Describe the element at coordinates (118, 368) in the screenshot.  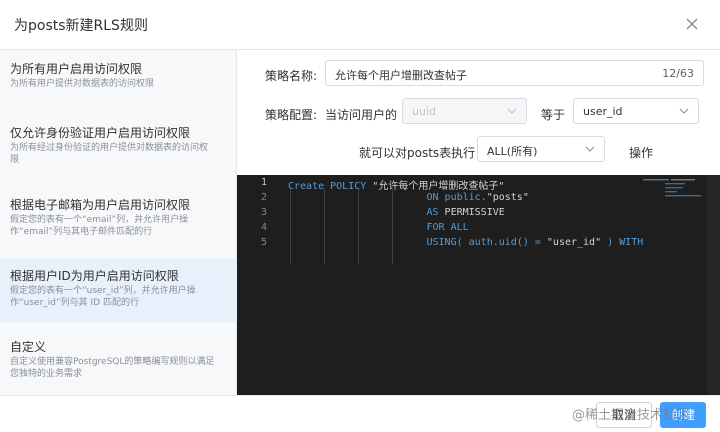
I see `template-option-desc: 自定义使用兼容PostgreSQL的策略编写规则以满足 您独特的业务需求` at that location.